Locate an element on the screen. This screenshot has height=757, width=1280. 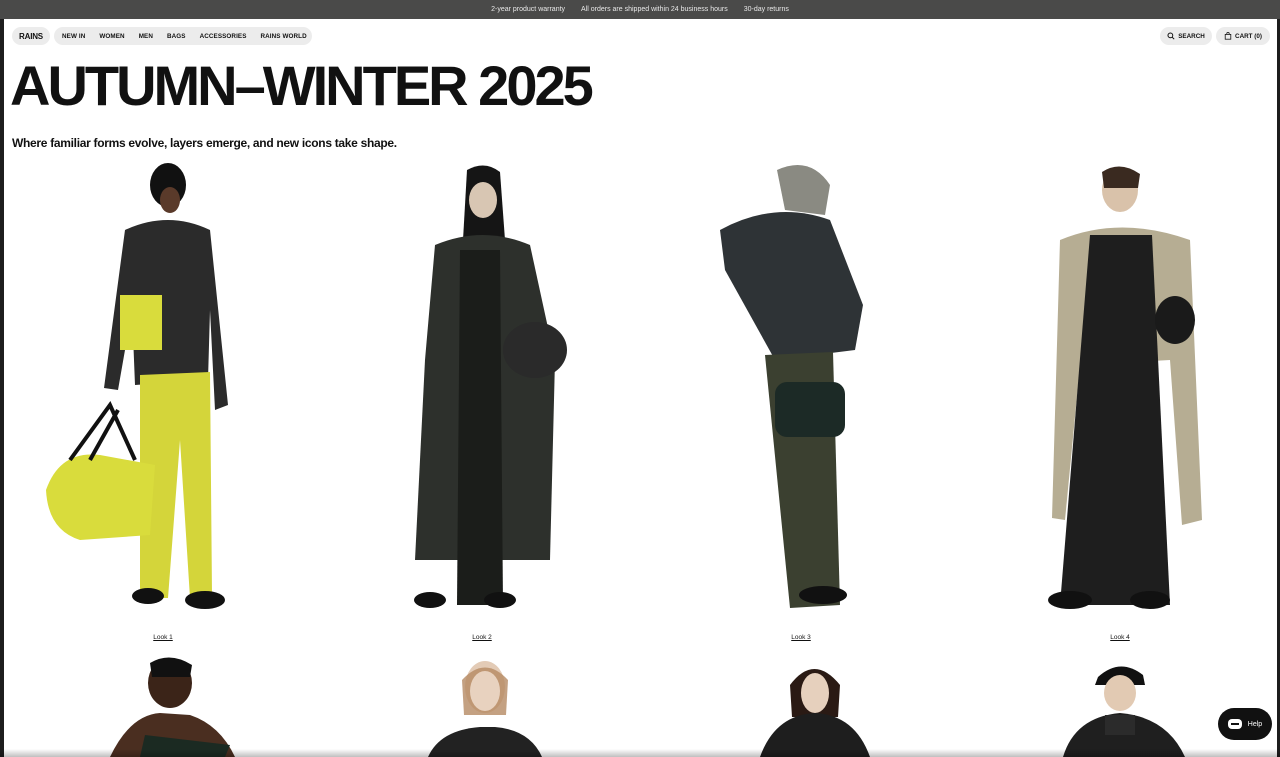
look-3-image is located at coordinates (795, 387).